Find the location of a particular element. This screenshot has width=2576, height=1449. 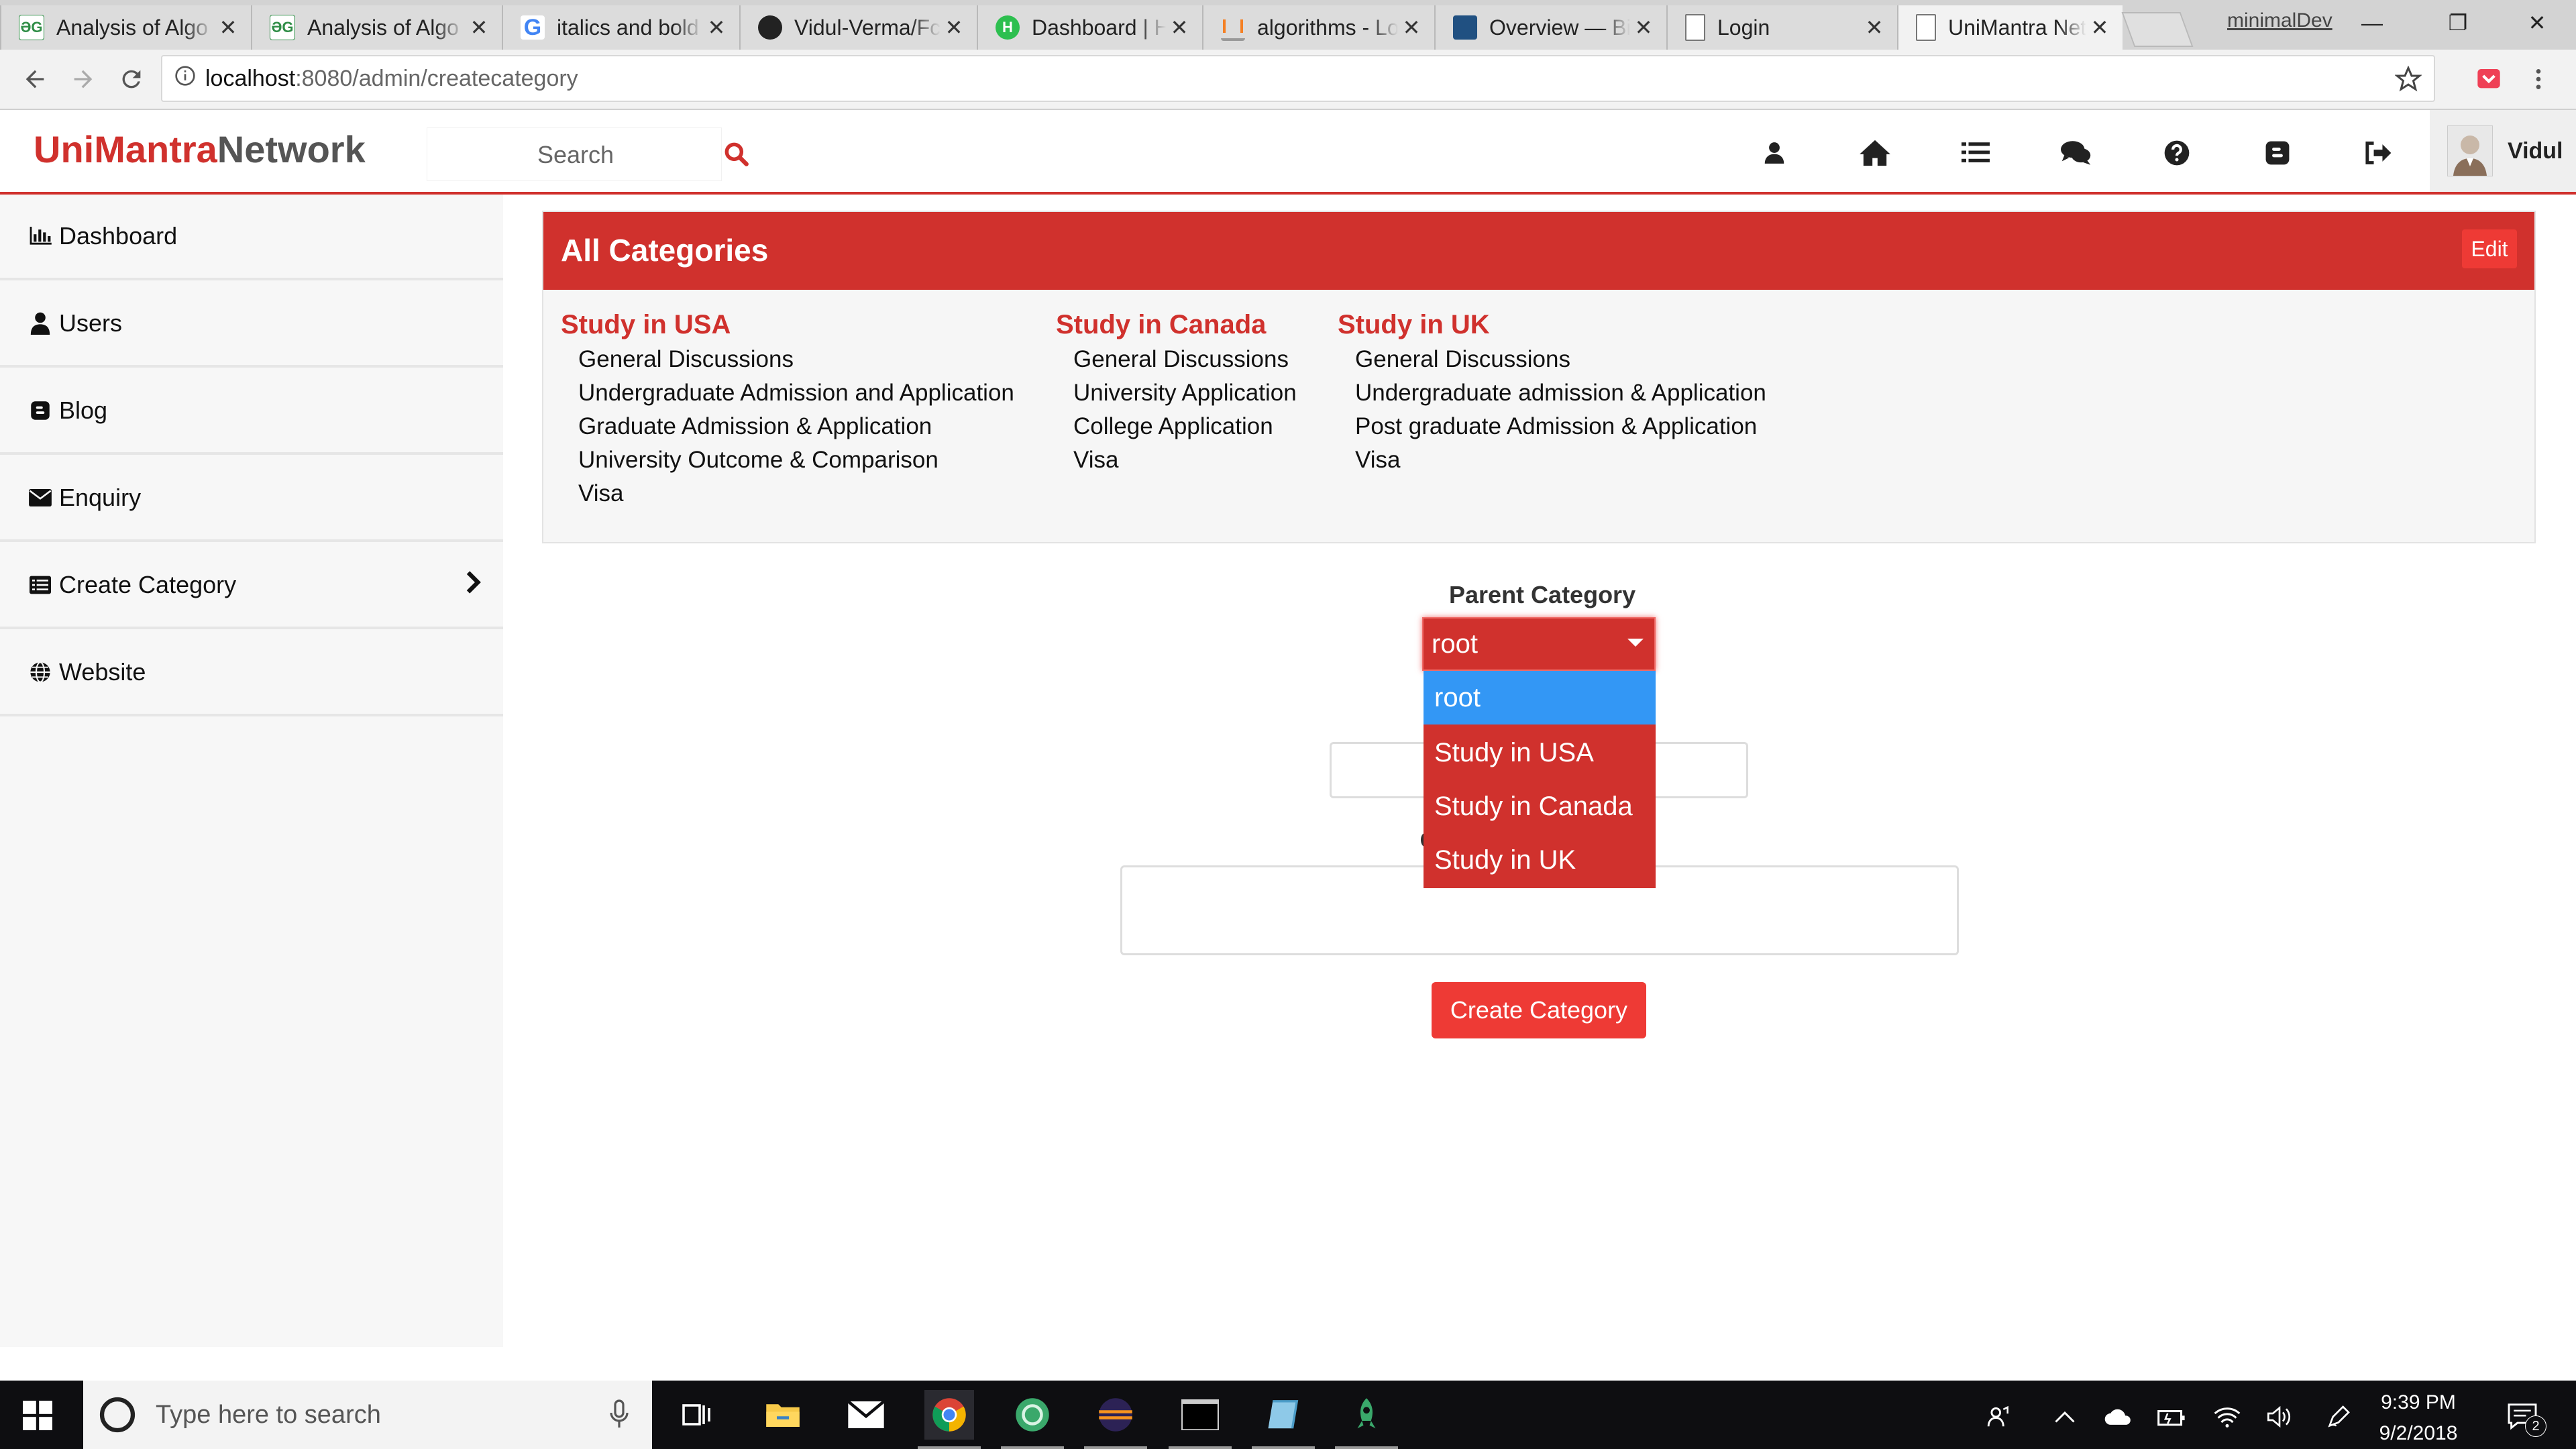

category-title: Study in USA is located at coordinates (787, 325).